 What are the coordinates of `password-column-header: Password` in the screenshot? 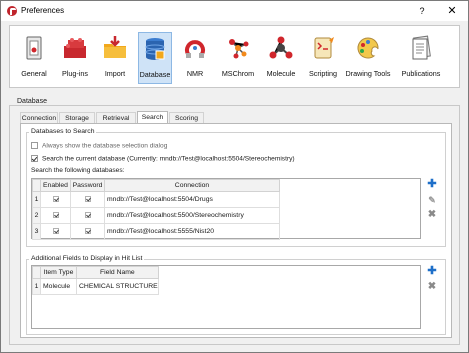 It's located at (87, 185).